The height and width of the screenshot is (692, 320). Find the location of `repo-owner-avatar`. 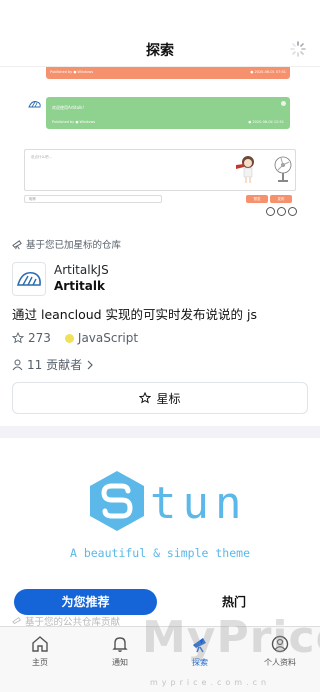

repo-owner-avatar is located at coordinates (29, 279).